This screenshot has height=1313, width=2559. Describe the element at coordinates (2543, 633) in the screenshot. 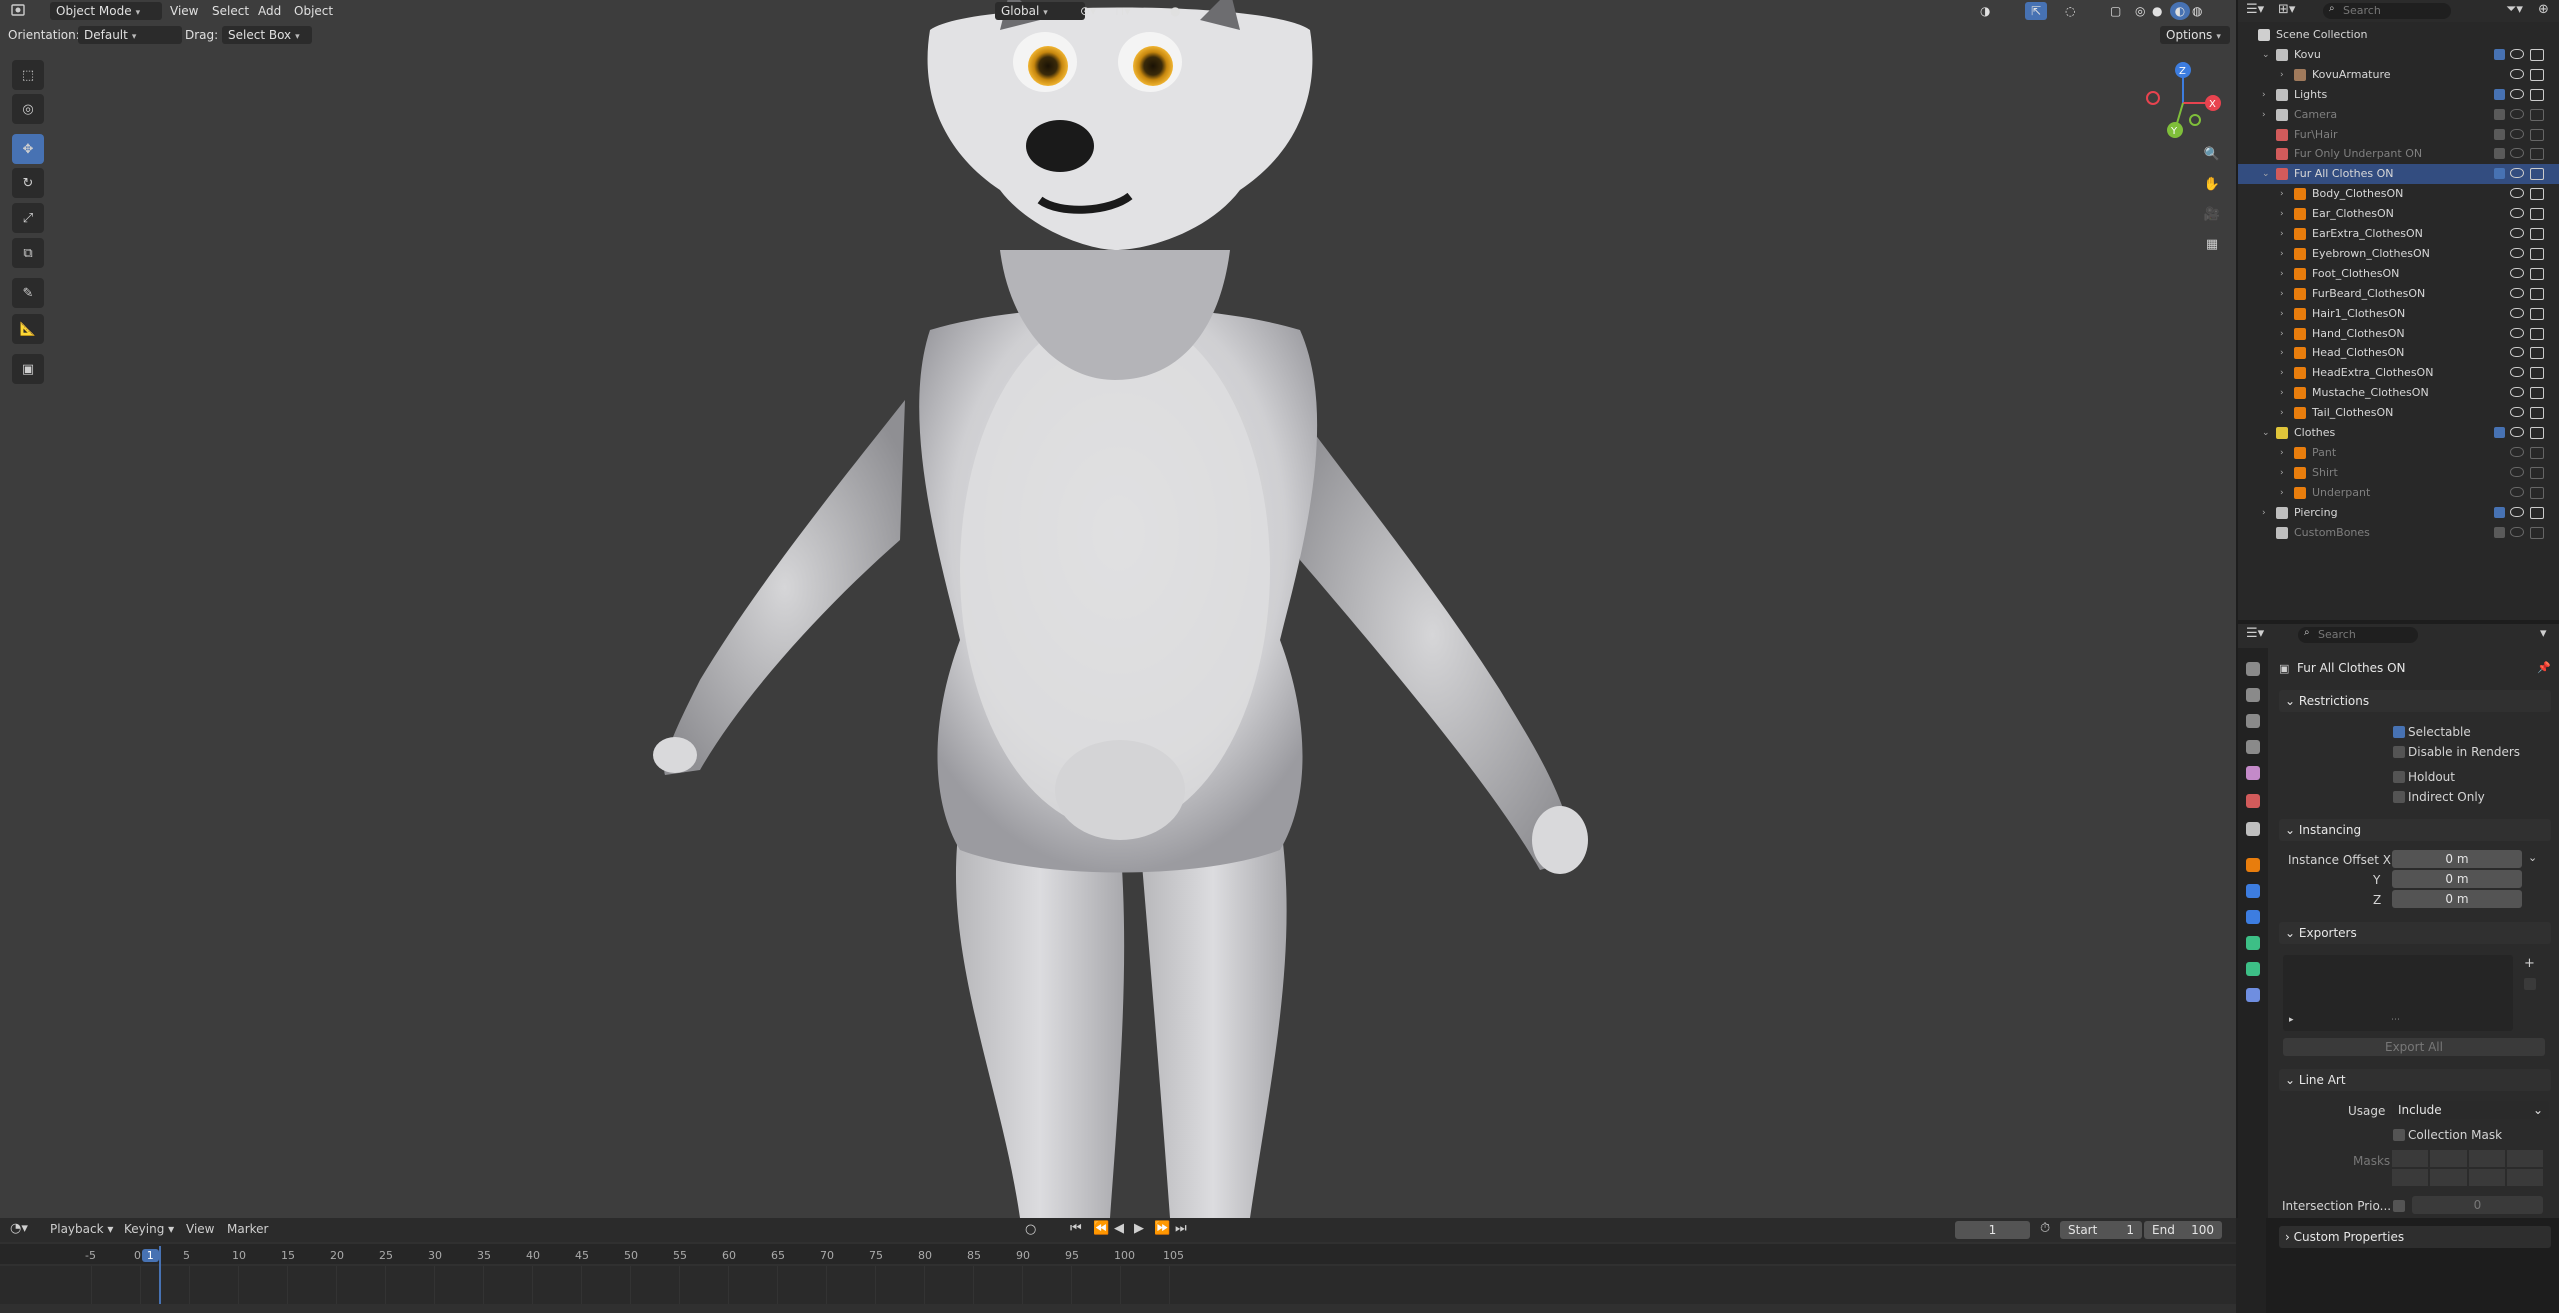

I see `properties-options-icon: ▾` at that location.